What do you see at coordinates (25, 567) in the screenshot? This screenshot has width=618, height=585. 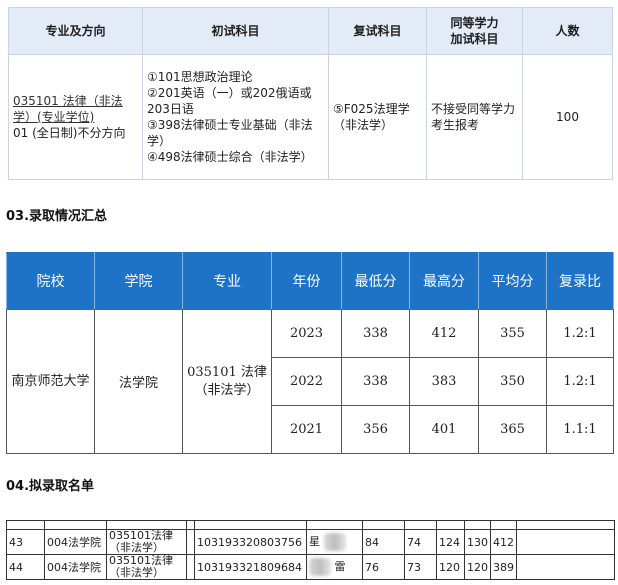 I see `row-number: 44` at bounding box center [25, 567].